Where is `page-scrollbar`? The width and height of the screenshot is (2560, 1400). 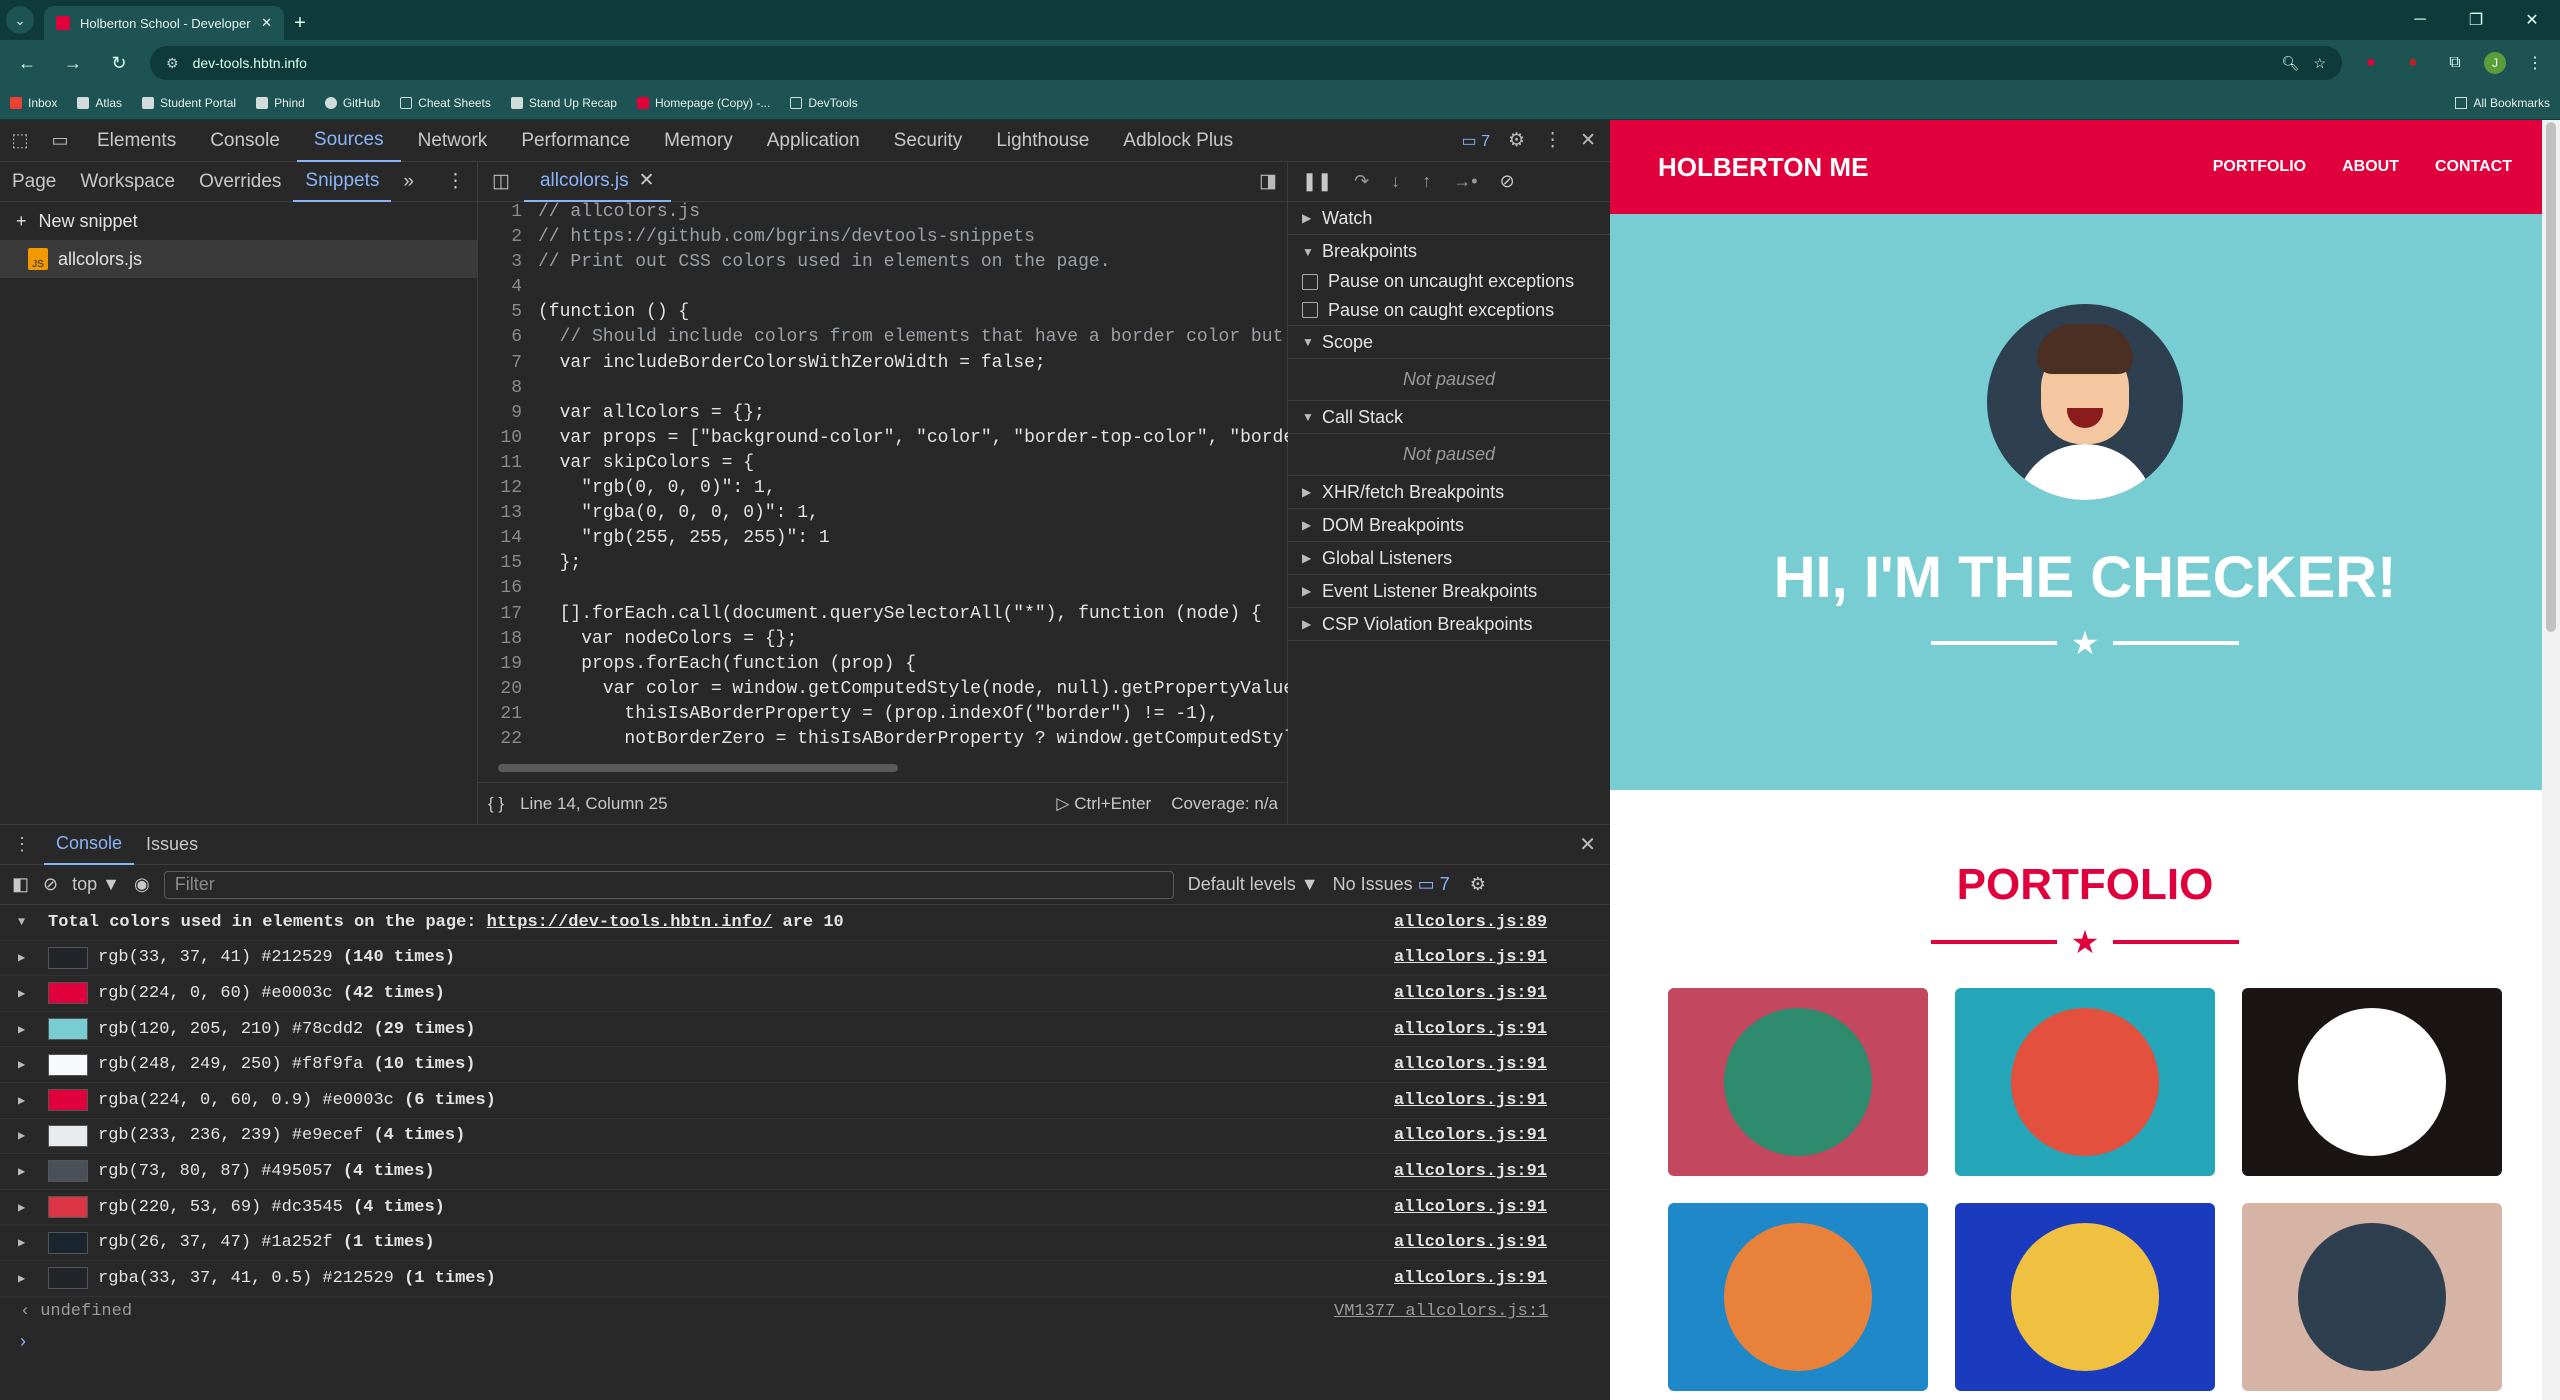
page-scrollbar is located at coordinates (2551, 760).